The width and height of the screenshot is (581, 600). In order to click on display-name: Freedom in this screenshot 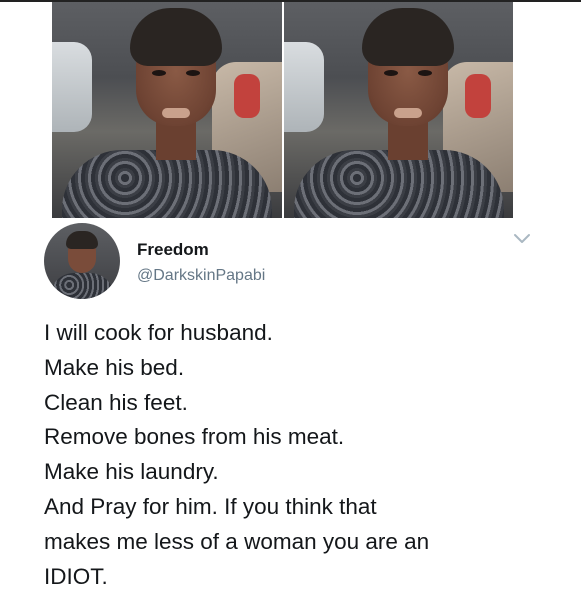, I will do `click(173, 250)`.